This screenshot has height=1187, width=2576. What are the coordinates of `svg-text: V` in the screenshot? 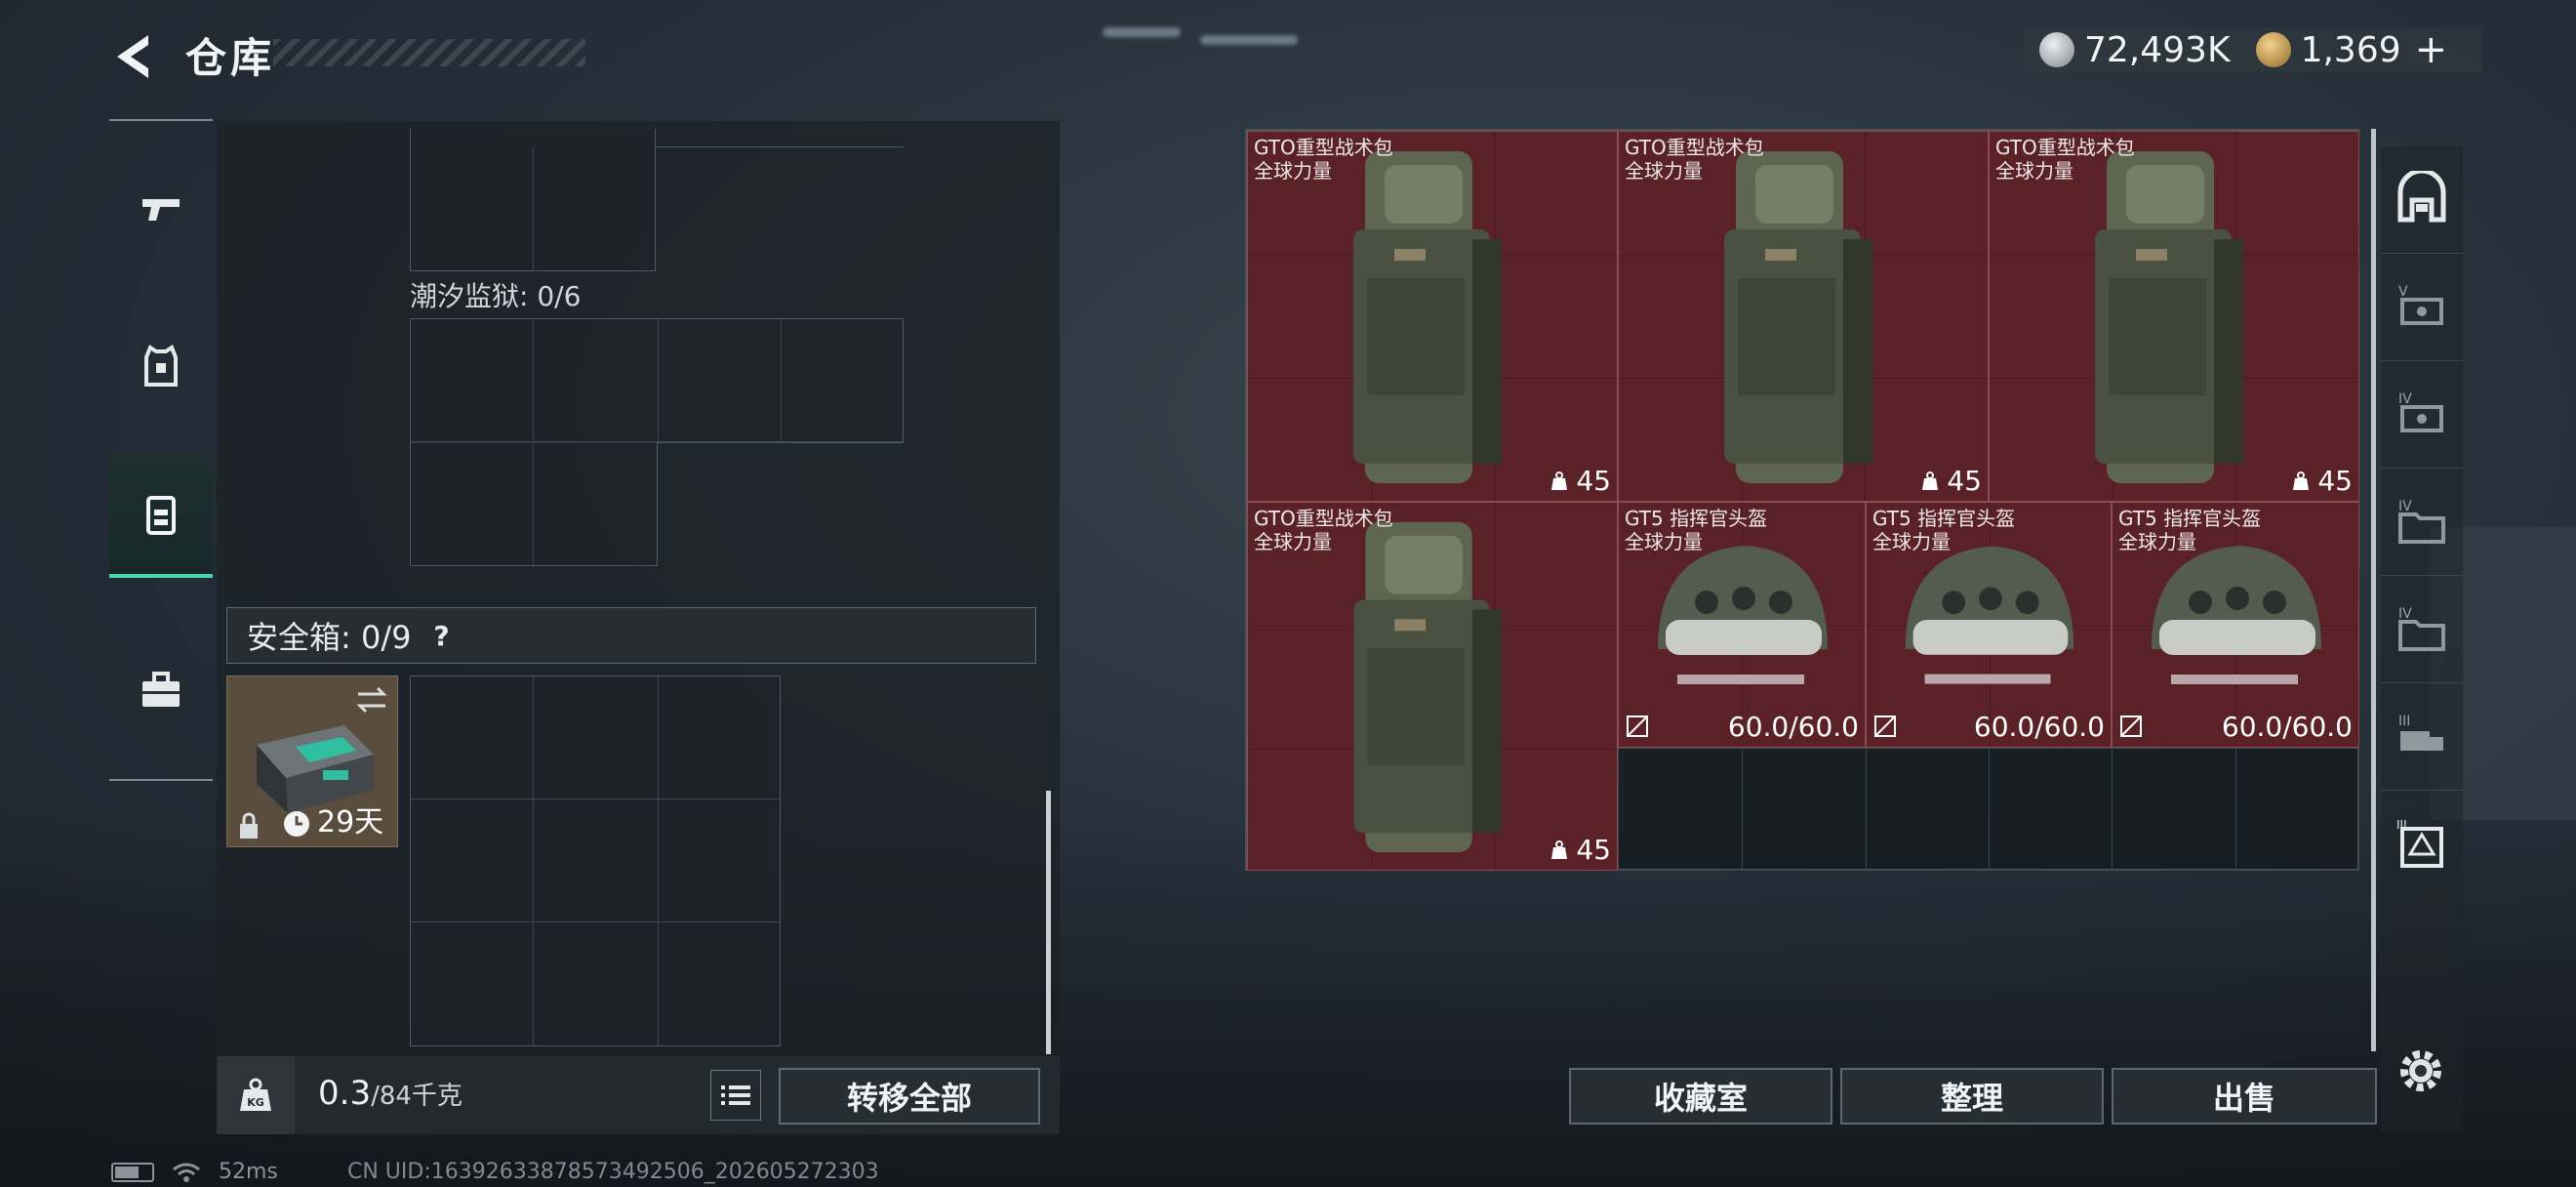 It's located at (2403, 292).